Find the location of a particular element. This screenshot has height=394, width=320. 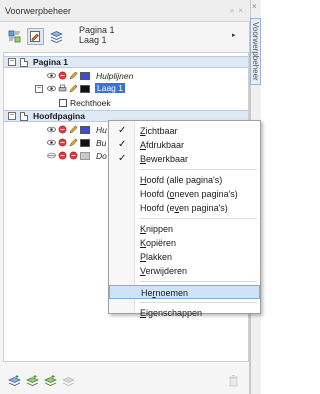

menu-item-label: Kopiëren is located at coordinates (158, 243).